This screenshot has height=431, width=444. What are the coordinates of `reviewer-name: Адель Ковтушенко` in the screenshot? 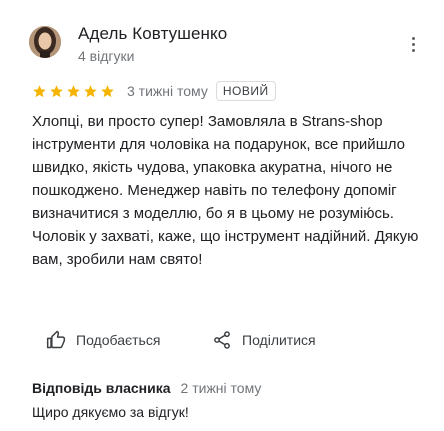 It's located at (152, 34).